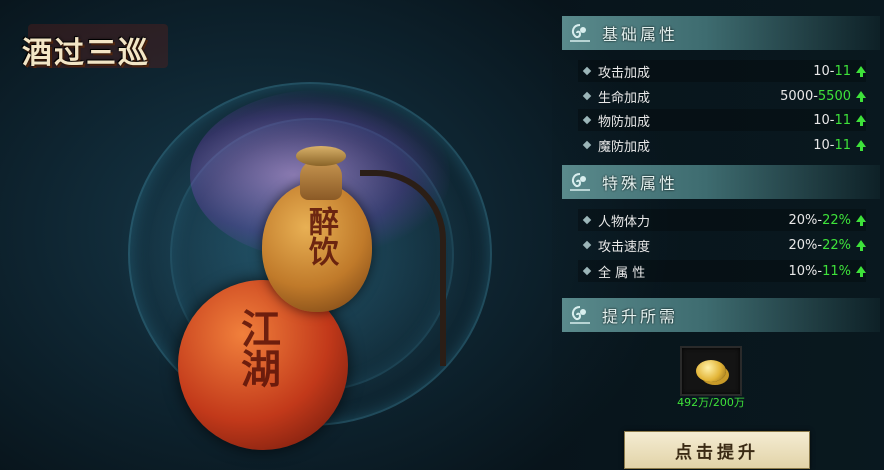 This screenshot has width=884, height=470. Describe the element at coordinates (722, 120) in the screenshot. I see `attr-row-pdef: 物防加成 10- 11` at that location.